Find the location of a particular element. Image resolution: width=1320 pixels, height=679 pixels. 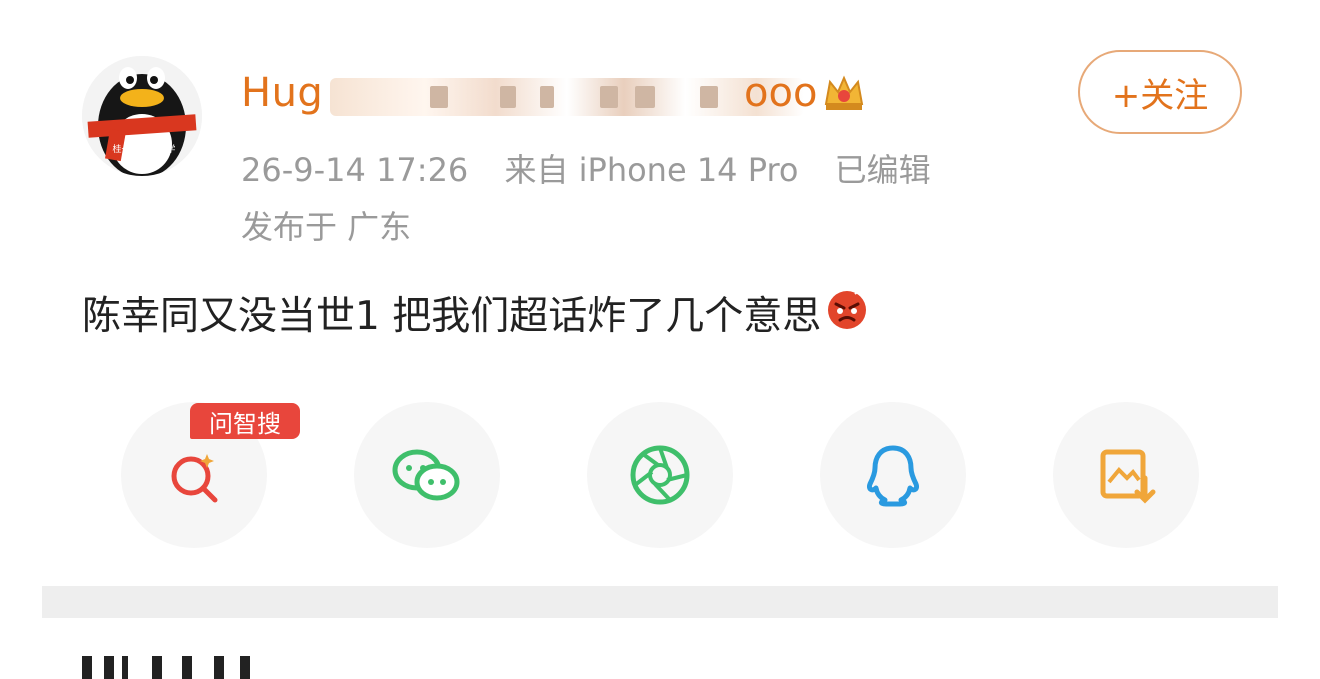

qq-share-button is located at coordinates (893, 475).